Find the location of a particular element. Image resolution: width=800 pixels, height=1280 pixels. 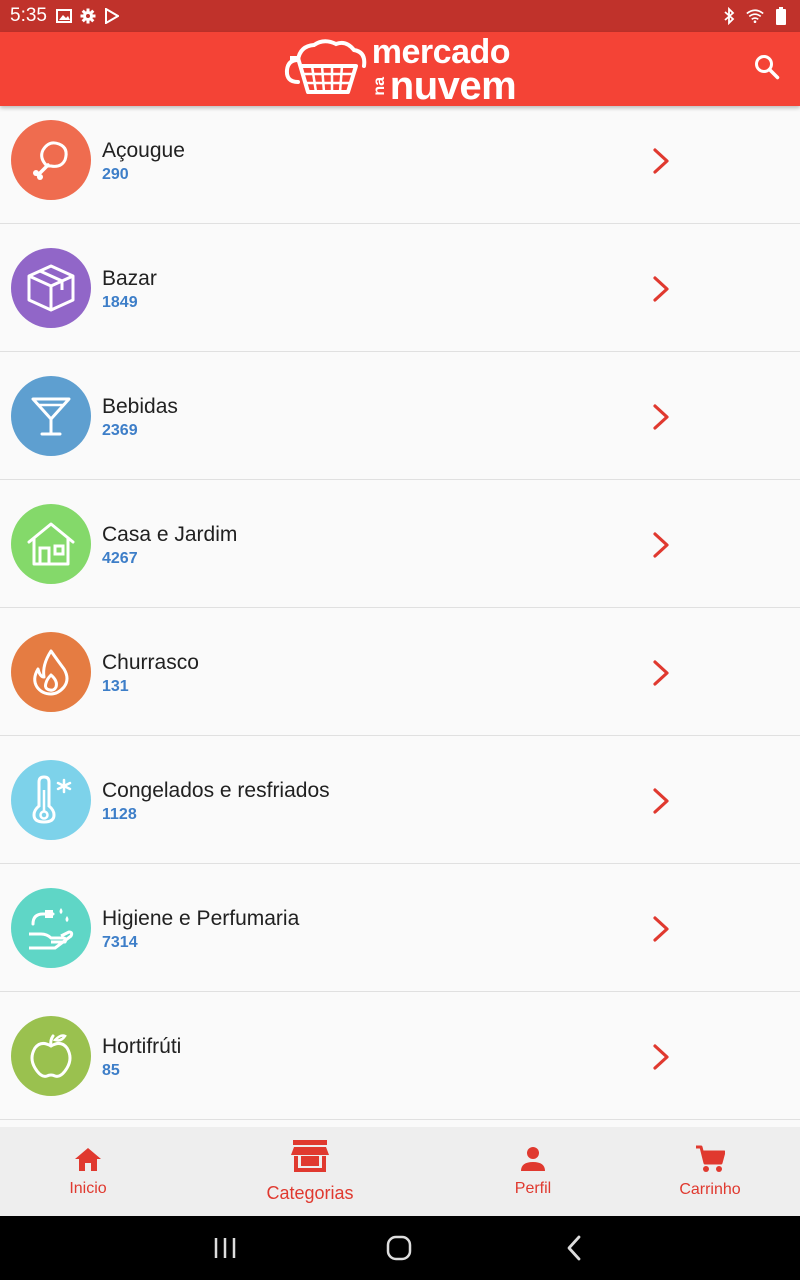

category-label: Higiene e Perfumaria is located at coordinates (201, 918).